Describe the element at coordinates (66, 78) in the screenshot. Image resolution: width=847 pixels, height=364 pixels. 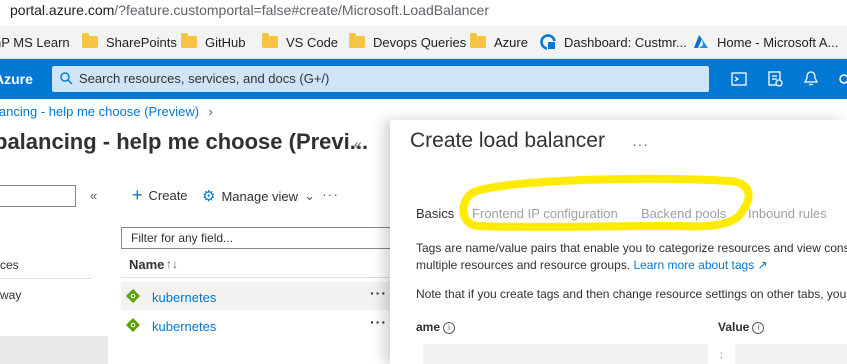
I see `search-icon` at that location.